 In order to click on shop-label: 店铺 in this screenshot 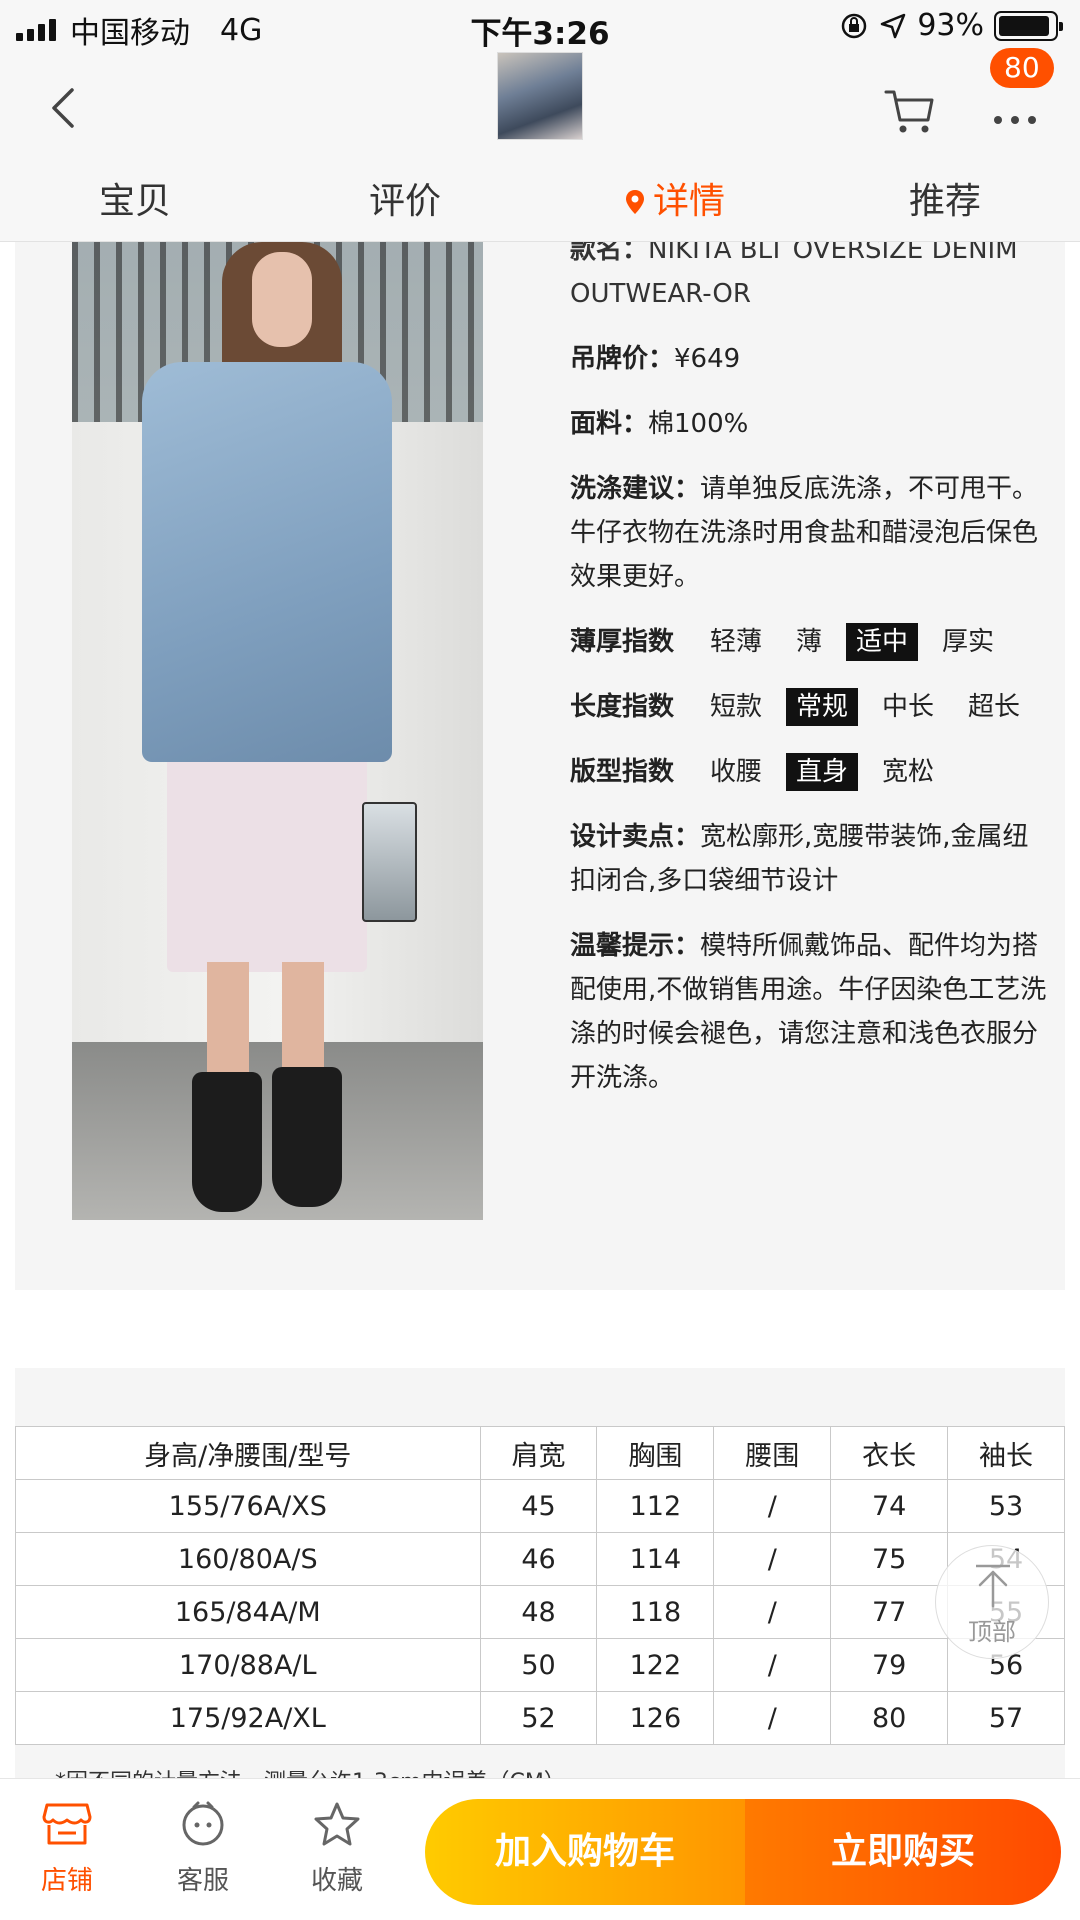, I will do `click(66, 1881)`.